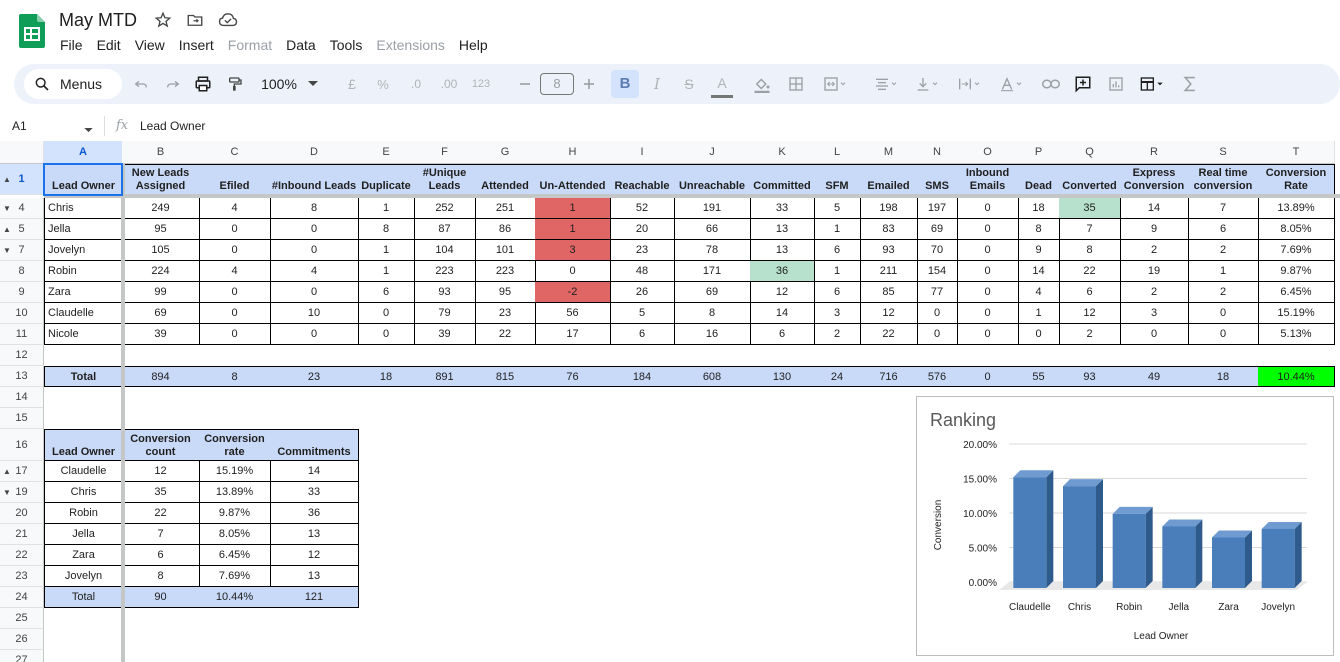 The height and width of the screenshot is (662, 1340). I want to click on select-all-corner, so click(22, 152).